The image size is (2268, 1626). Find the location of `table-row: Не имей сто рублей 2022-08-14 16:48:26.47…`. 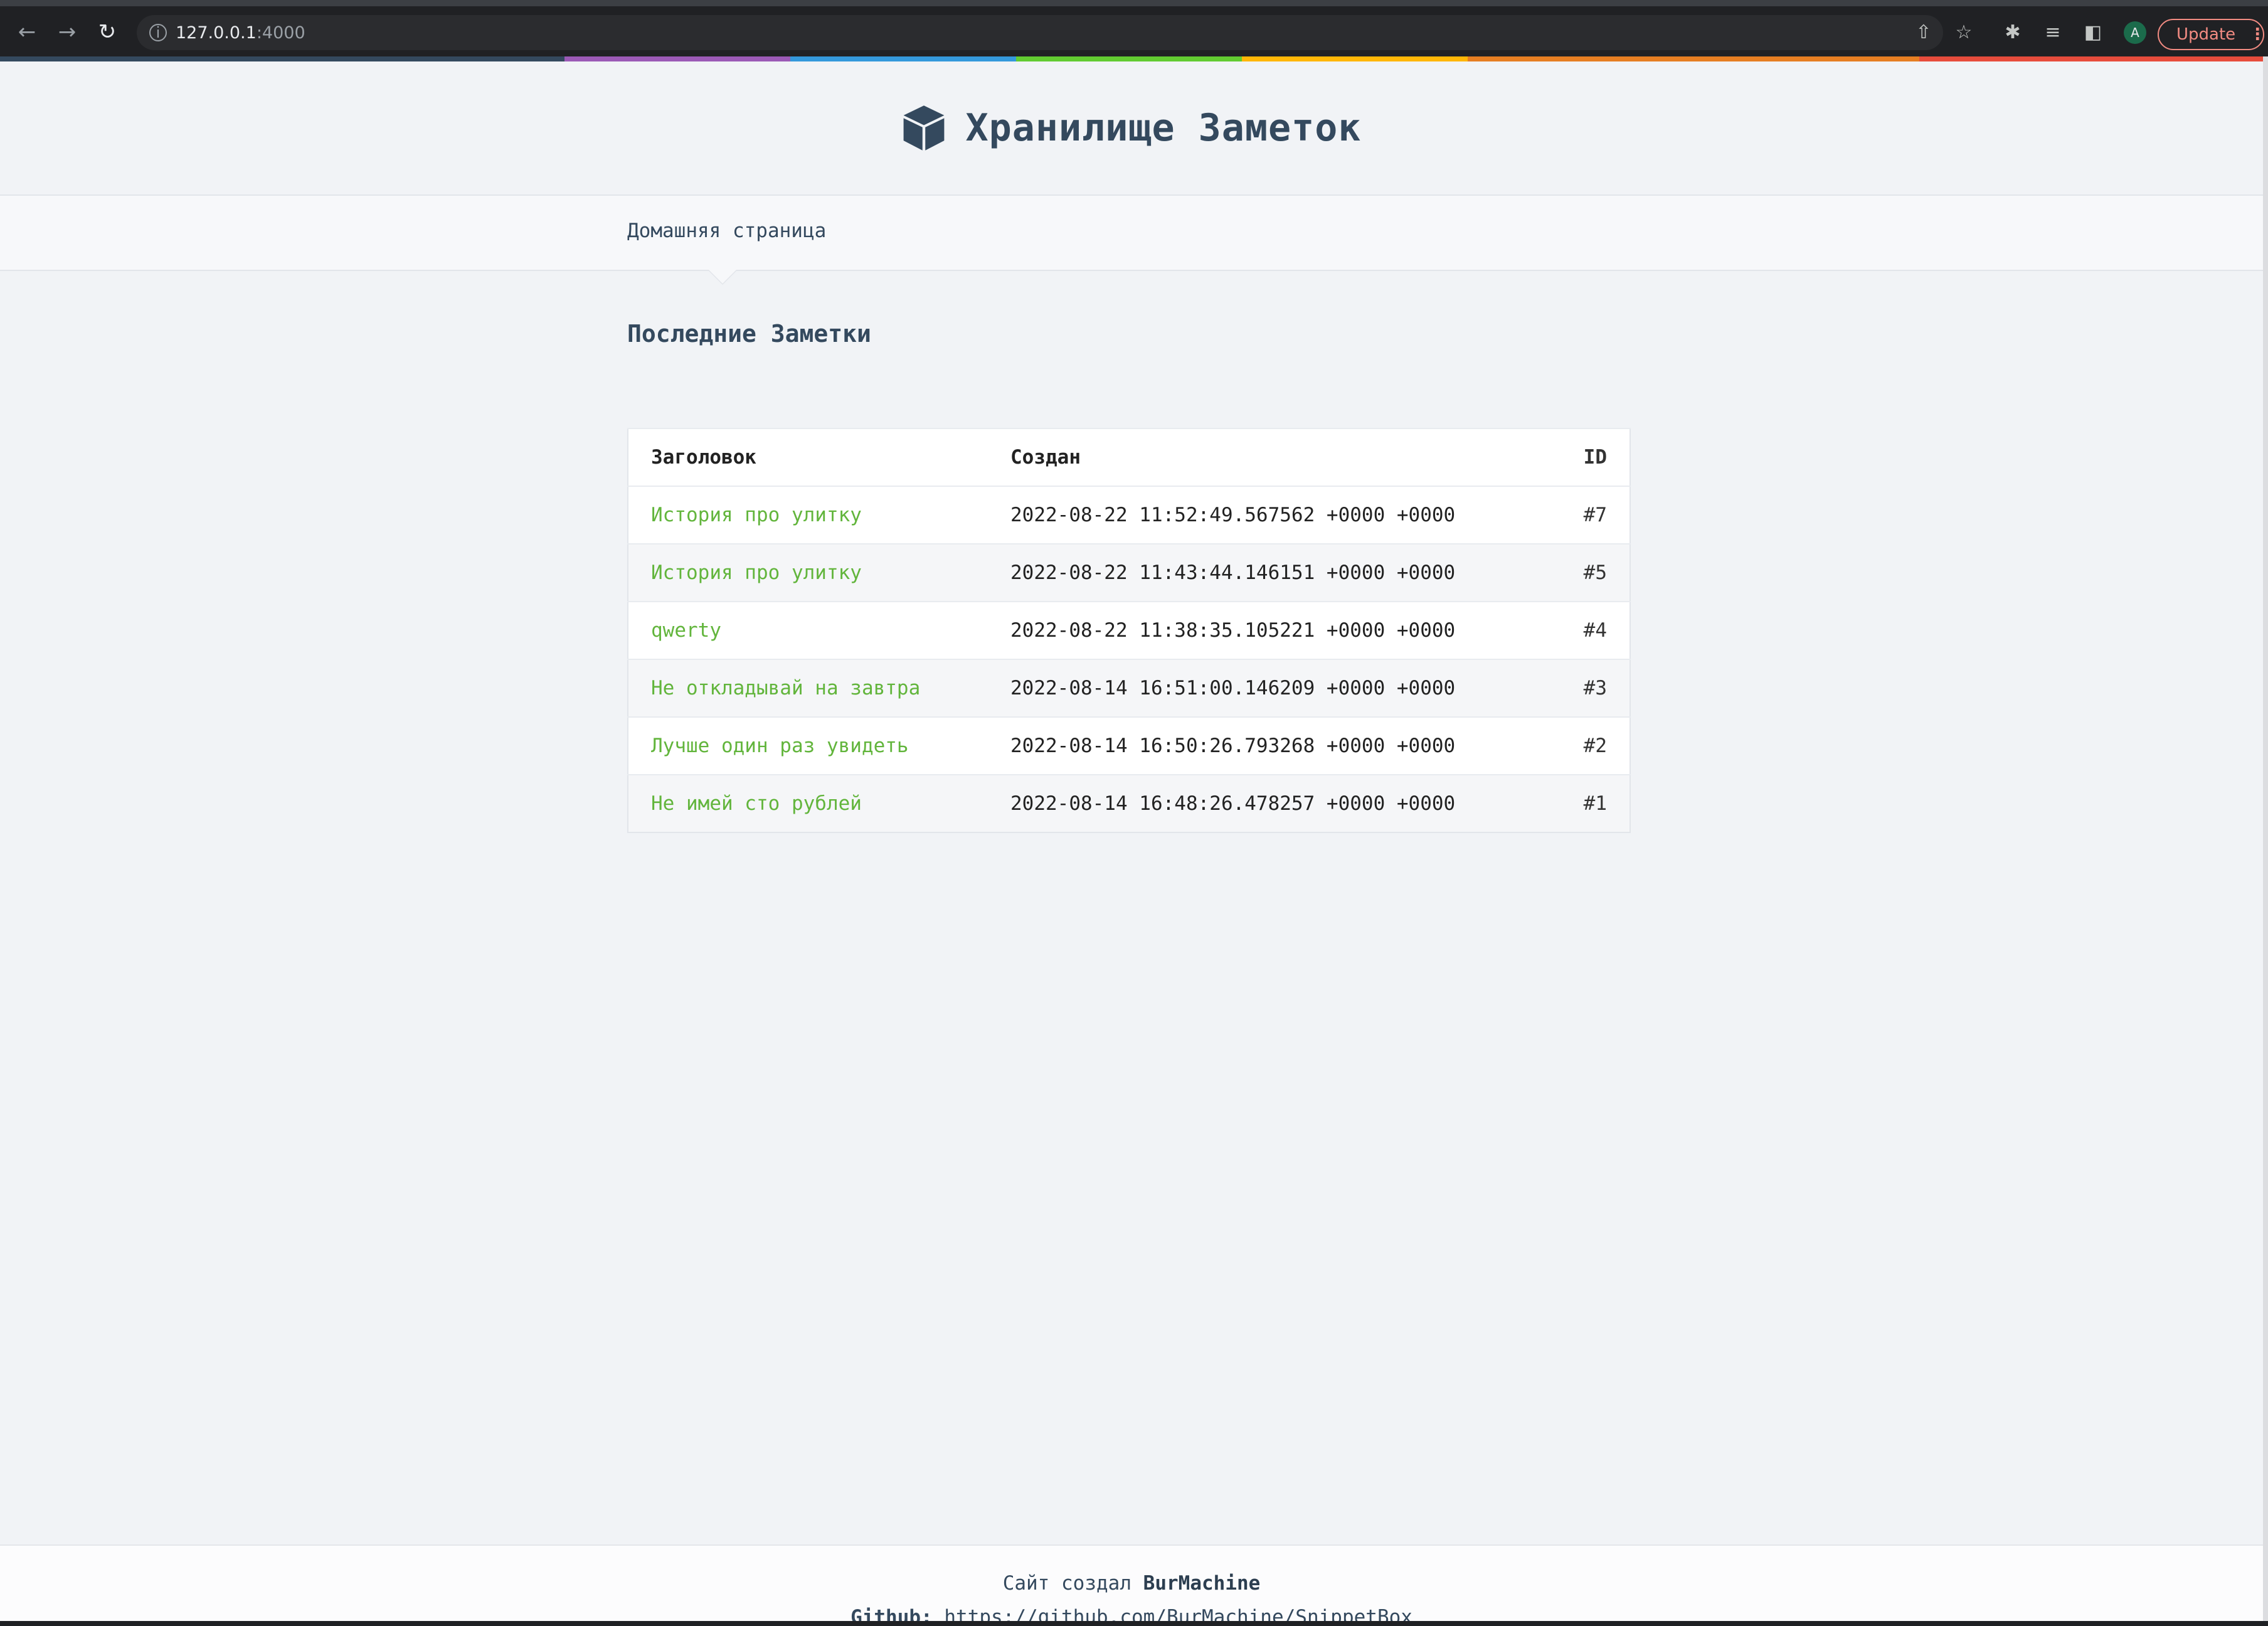

table-row: Не имей сто рублей 2022-08-14 16:48:26.47… is located at coordinates (1129, 803).